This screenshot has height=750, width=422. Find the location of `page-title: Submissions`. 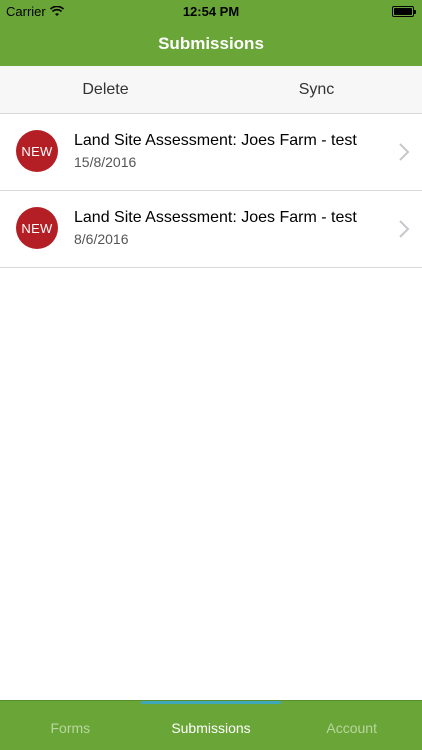

page-title: Submissions is located at coordinates (211, 43).